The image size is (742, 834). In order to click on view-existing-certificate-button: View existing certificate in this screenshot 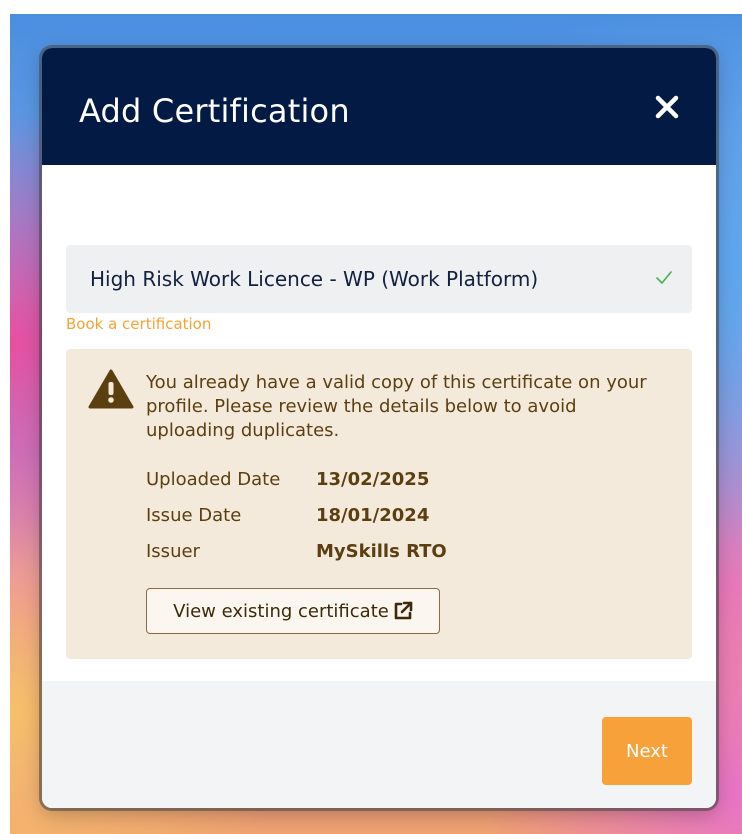, I will do `click(293, 611)`.